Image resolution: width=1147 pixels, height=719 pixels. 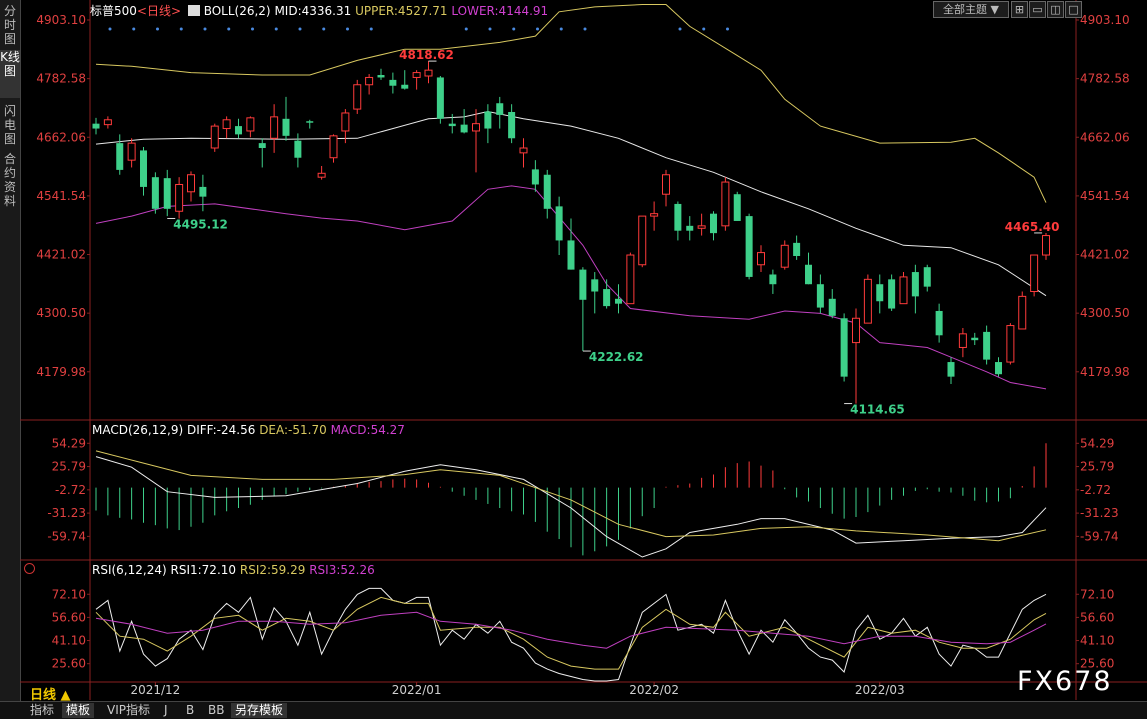 I want to click on panel-close-icon, so click(x=29, y=568).